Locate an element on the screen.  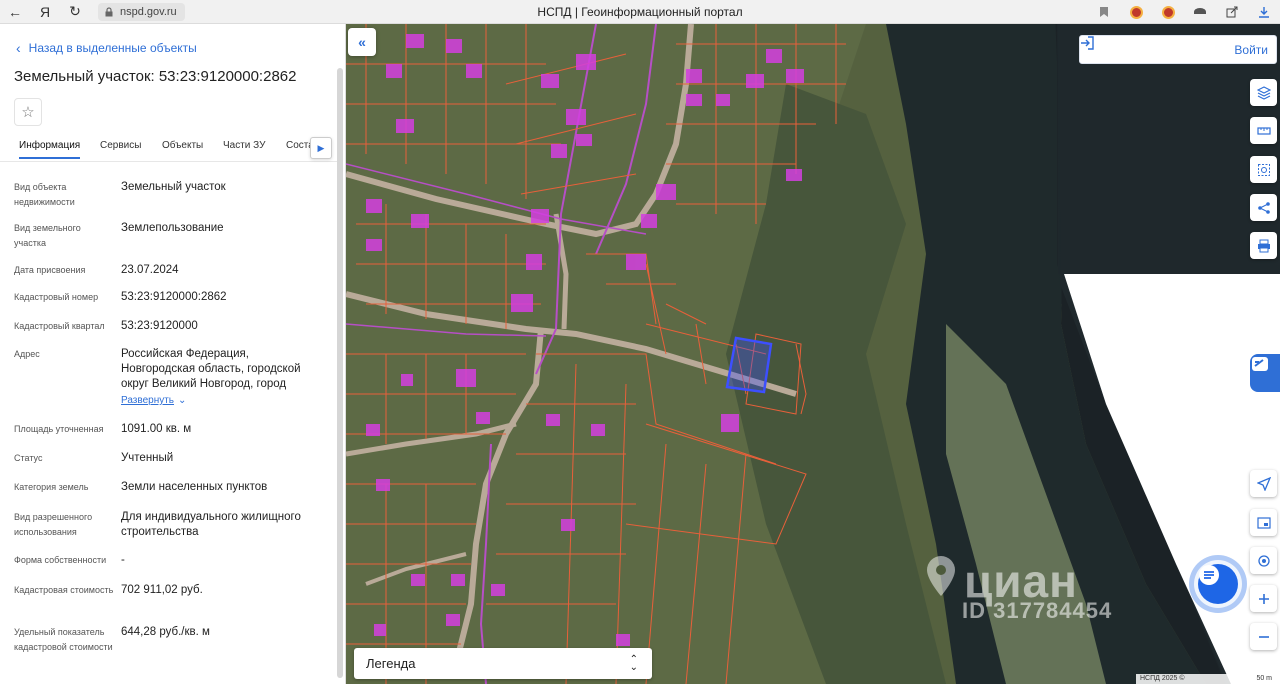
panel-scrollbar is located at coordinates (340, 373).